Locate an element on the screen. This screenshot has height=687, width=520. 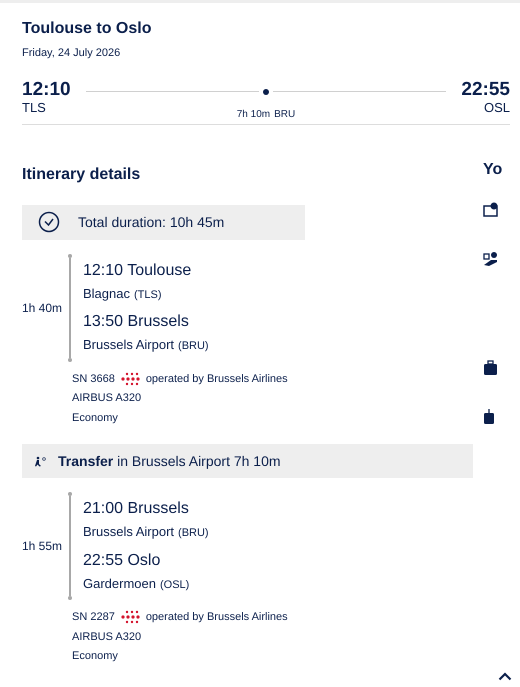
stop-duration: 7h 10m is located at coordinates (253, 115).